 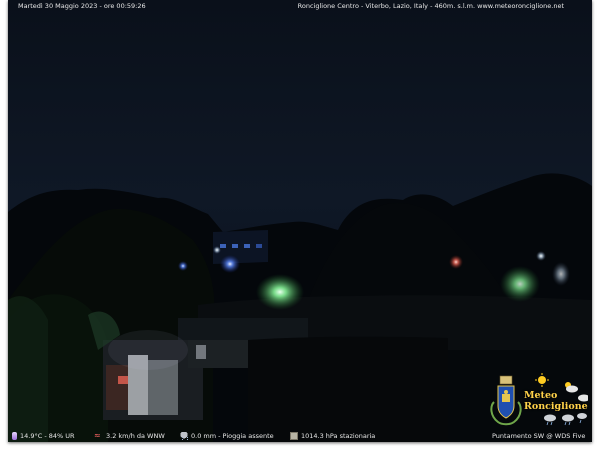 What do you see at coordinates (565, 419) in the screenshot?
I see `rain-icon` at bounding box center [565, 419].